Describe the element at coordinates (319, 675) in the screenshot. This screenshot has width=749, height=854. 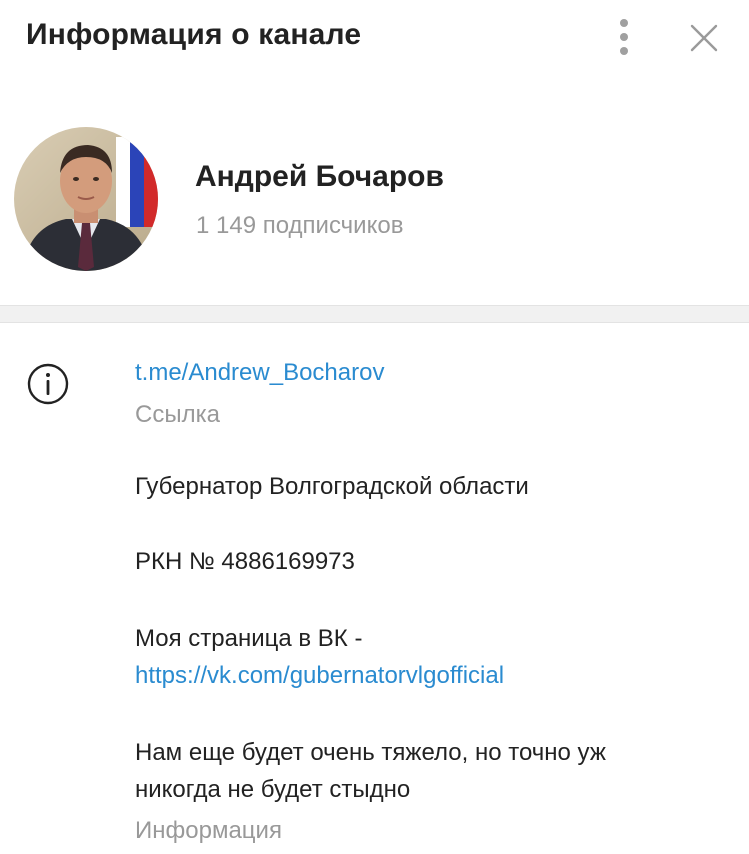
I see `vk-link: https://vk.com/gubernatorvlgofficial` at that location.